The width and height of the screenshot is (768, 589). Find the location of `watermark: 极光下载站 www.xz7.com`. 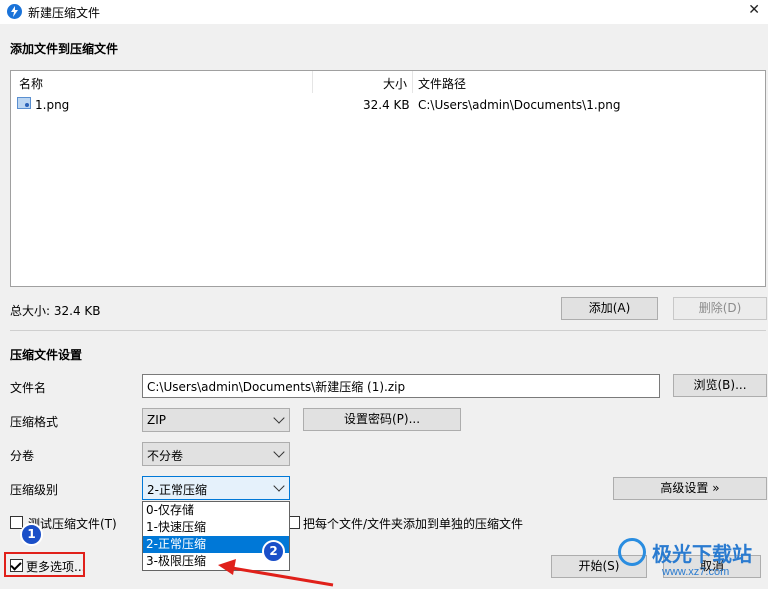

watermark: 极光下载站 www.xz7.com is located at coordinates (693, 561).